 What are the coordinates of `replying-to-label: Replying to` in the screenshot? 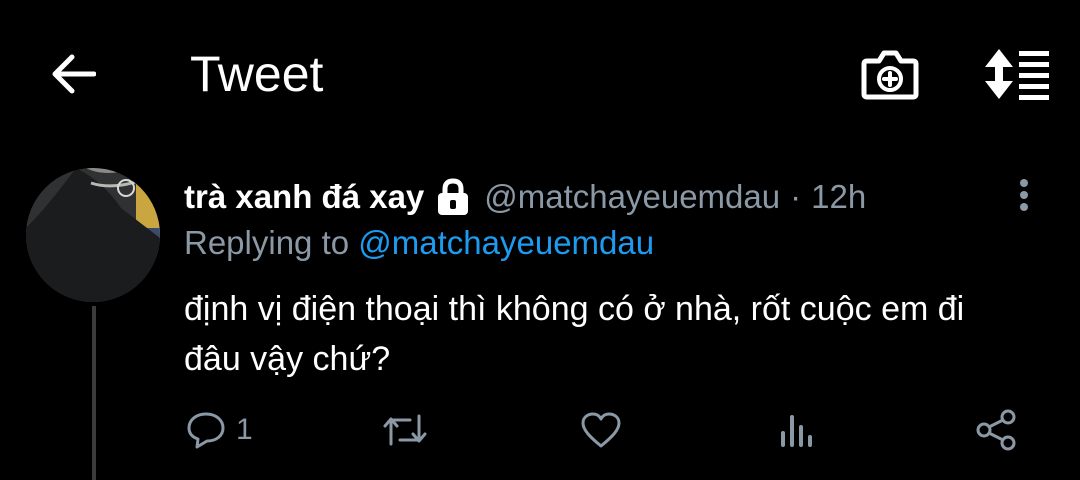 It's located at (267, 242).